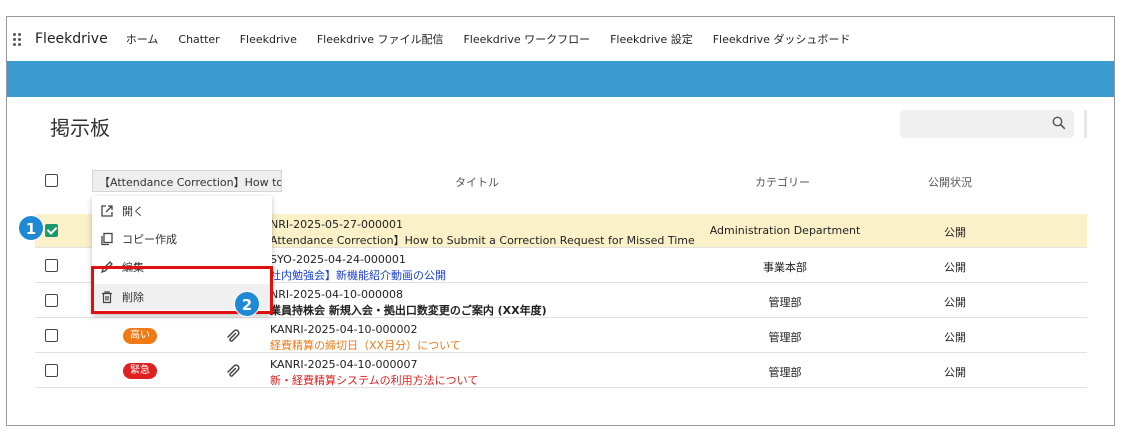 The image size is (1126, 432). I want to click on header-category: カテゴリー, so click(782, 182).